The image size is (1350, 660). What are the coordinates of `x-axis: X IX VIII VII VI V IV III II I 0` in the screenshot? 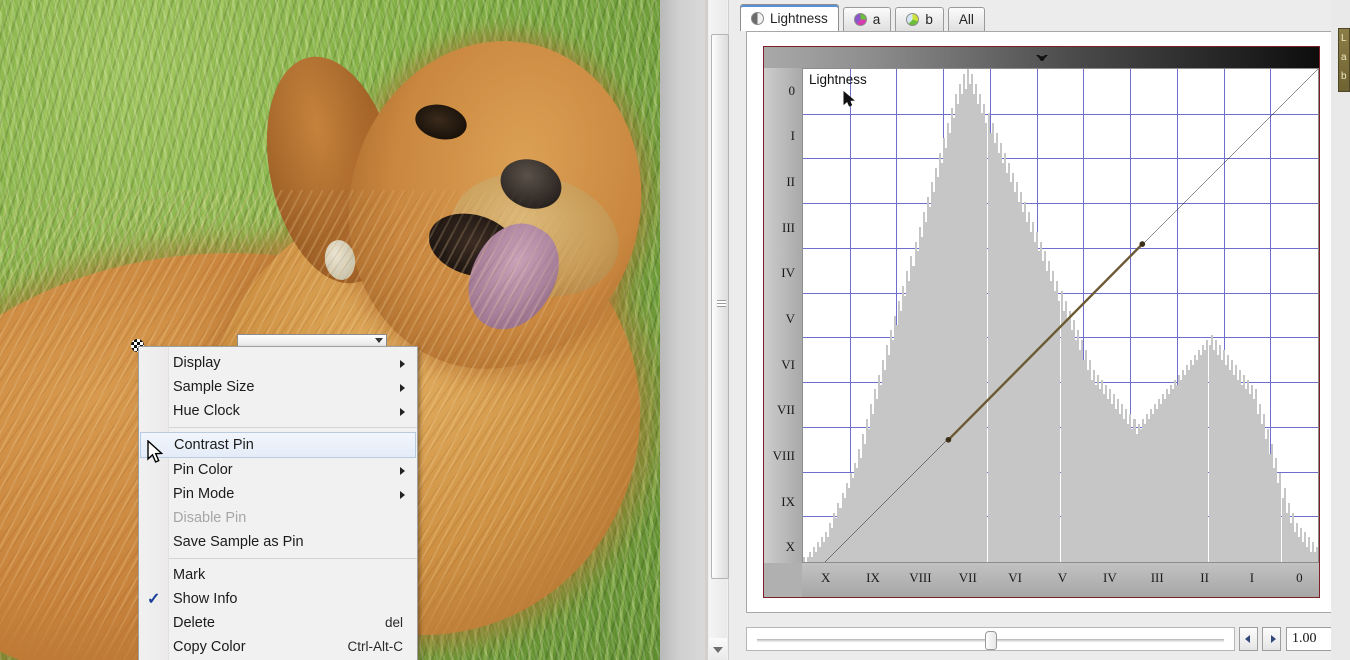 It's located at (1060, 580).